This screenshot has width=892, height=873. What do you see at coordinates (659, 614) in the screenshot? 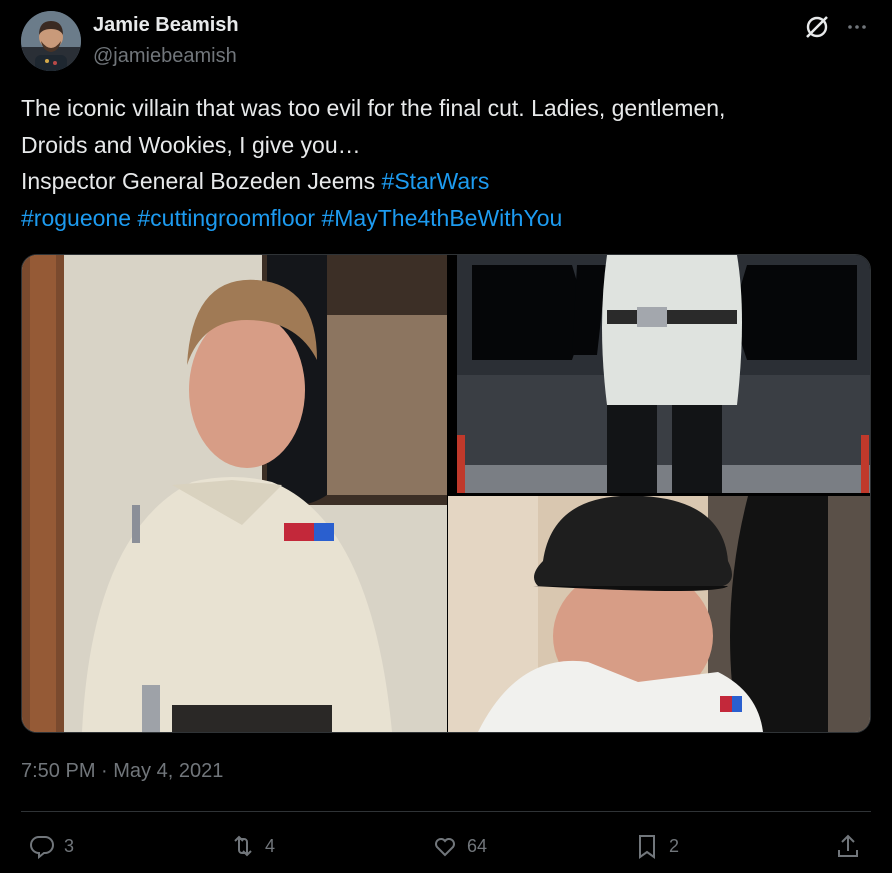
I see `photo-officer-cap-selfie` at bounding box center [659, 614].